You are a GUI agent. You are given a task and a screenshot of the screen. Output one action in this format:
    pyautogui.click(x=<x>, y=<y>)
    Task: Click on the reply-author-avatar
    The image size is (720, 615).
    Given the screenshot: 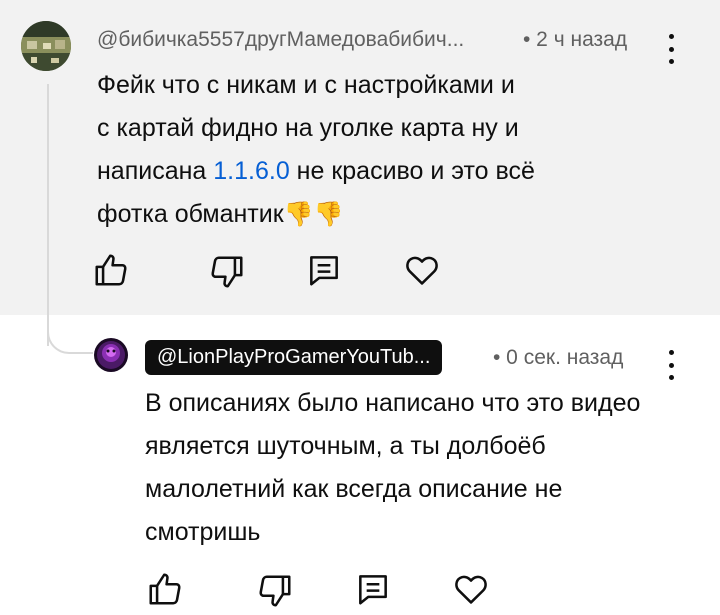 What is the action you would take?
    pyautogui.click(x=111, y=355)
    